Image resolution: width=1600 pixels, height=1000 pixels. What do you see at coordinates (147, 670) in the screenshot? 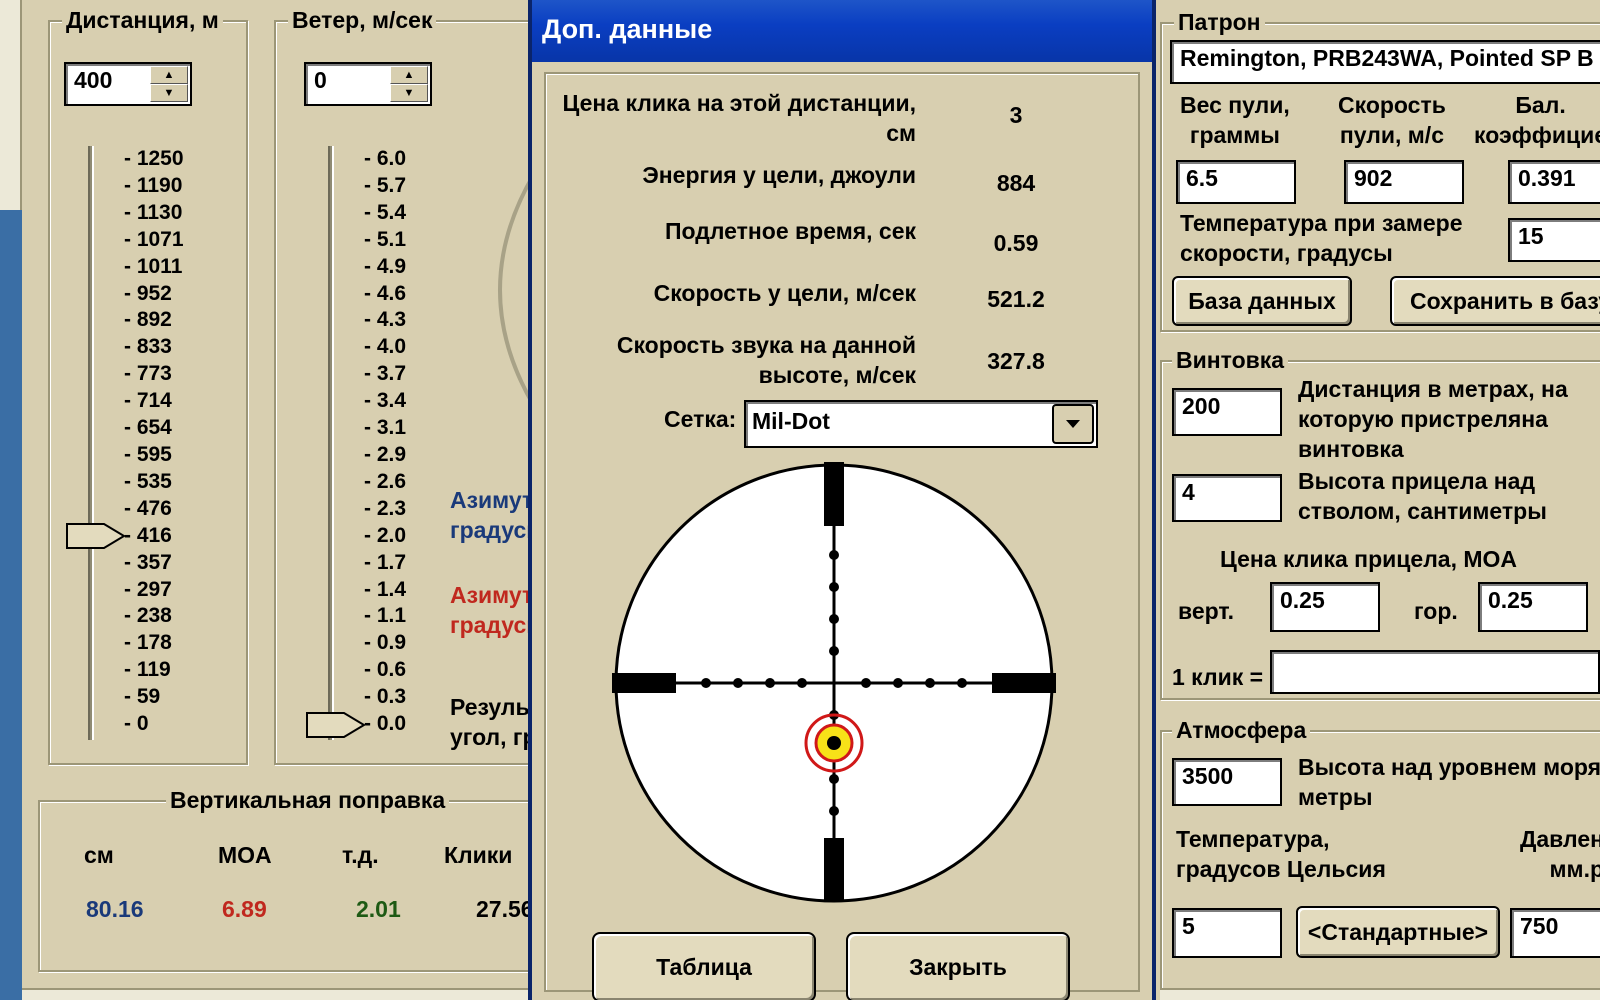
I see `distance-tick-label: - 119` at bounding box center [147, 670].